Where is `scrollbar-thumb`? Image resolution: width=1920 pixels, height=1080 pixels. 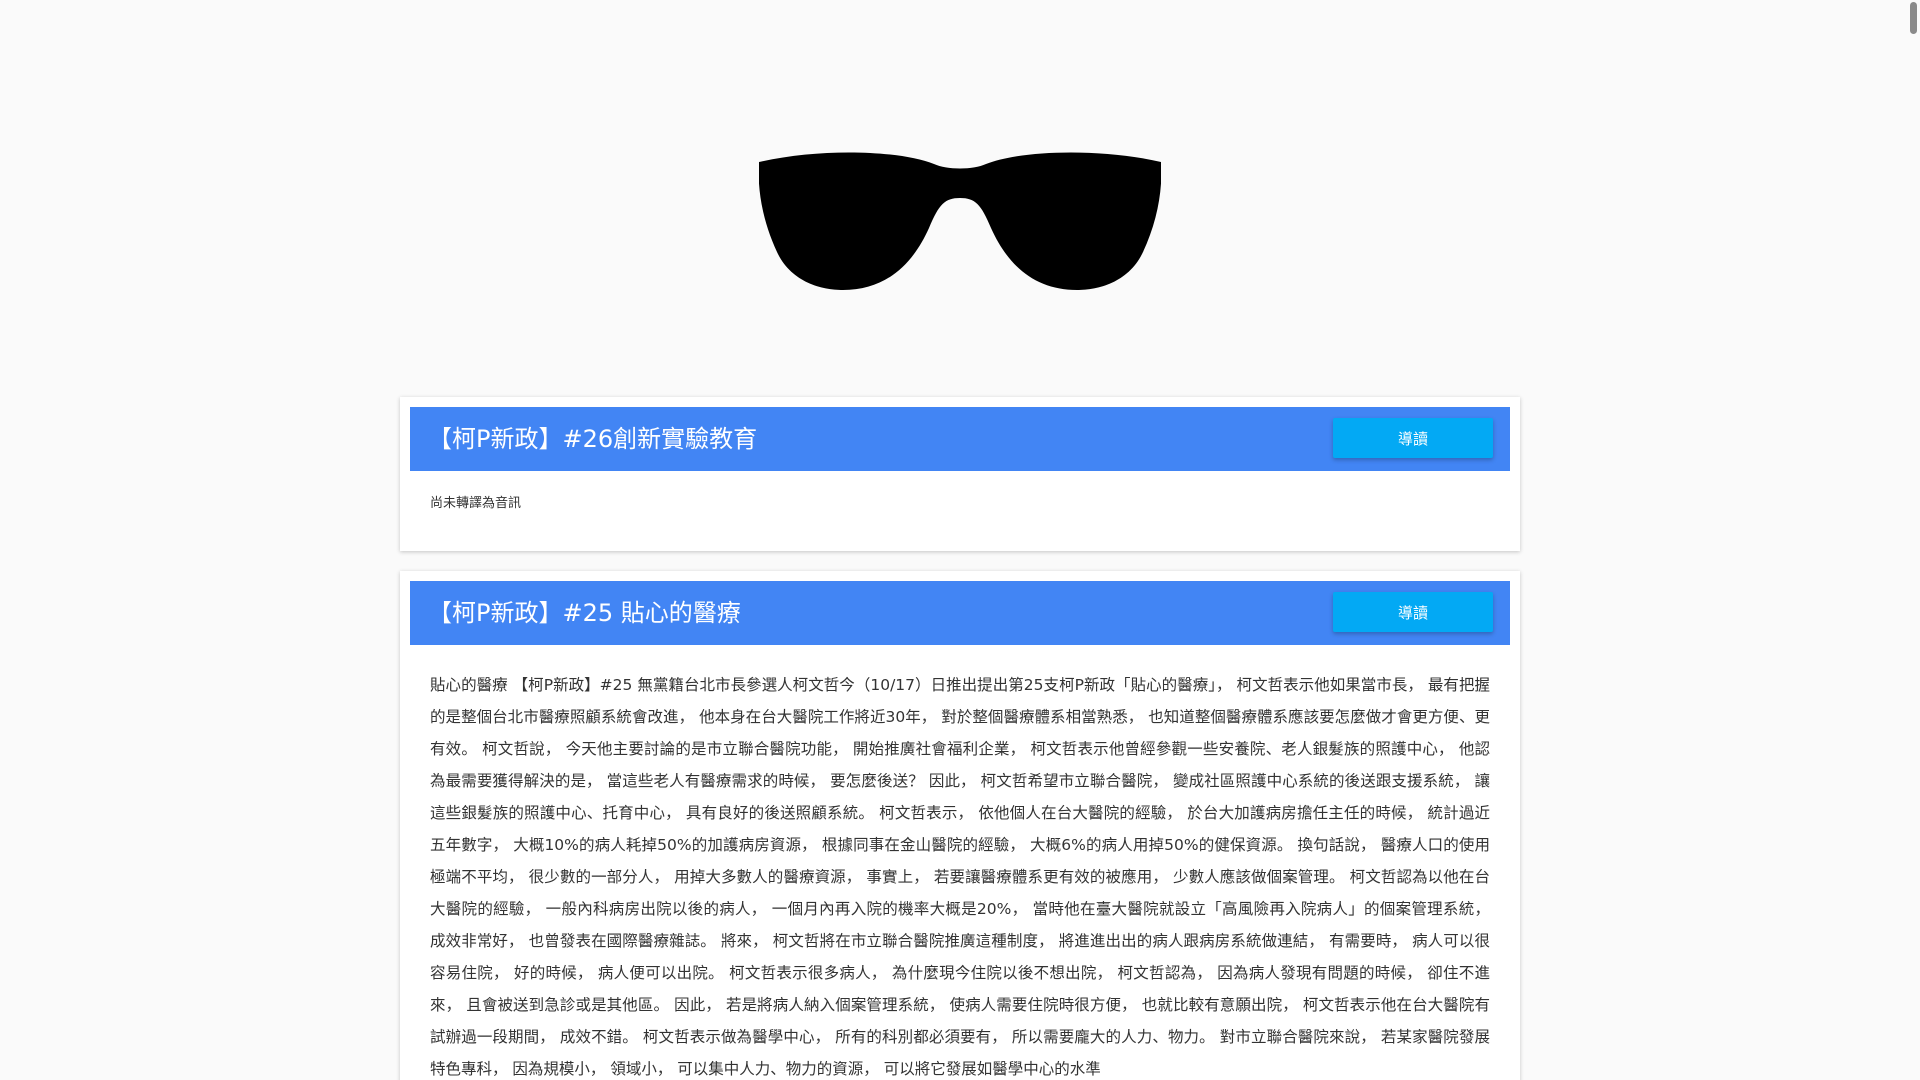
scrollbar-thumb is located at coordinates (1913, 18).